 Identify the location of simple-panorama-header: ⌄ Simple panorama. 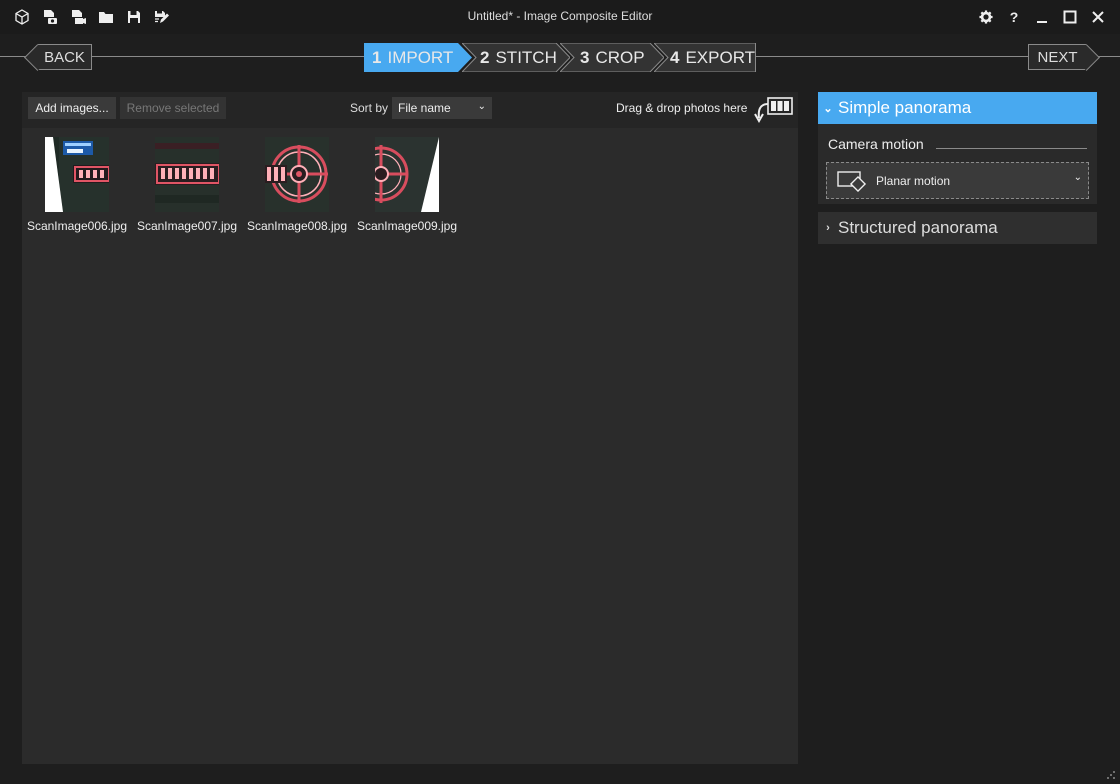
(957, 108).